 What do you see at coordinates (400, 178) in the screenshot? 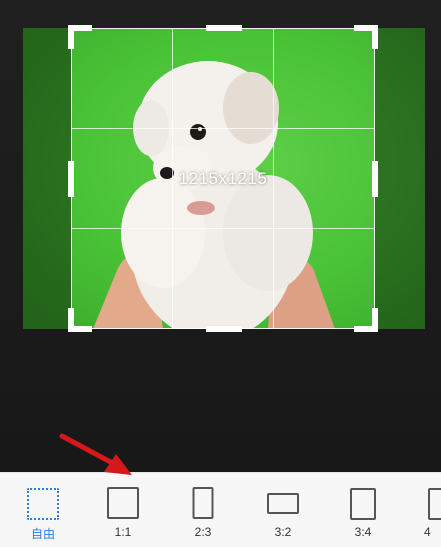
I see `crop-dim-right` at bounding box center [400, 178].